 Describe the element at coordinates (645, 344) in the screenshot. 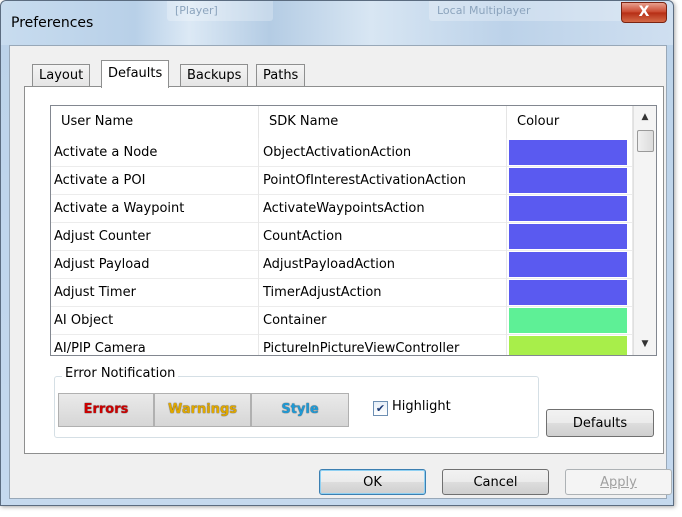

I see `scroll-down-arrow-icon: ▼` at that location.